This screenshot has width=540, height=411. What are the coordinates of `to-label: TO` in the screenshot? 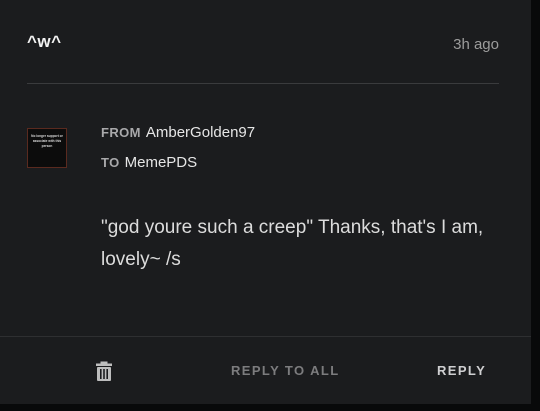 It's located at (110, 162).